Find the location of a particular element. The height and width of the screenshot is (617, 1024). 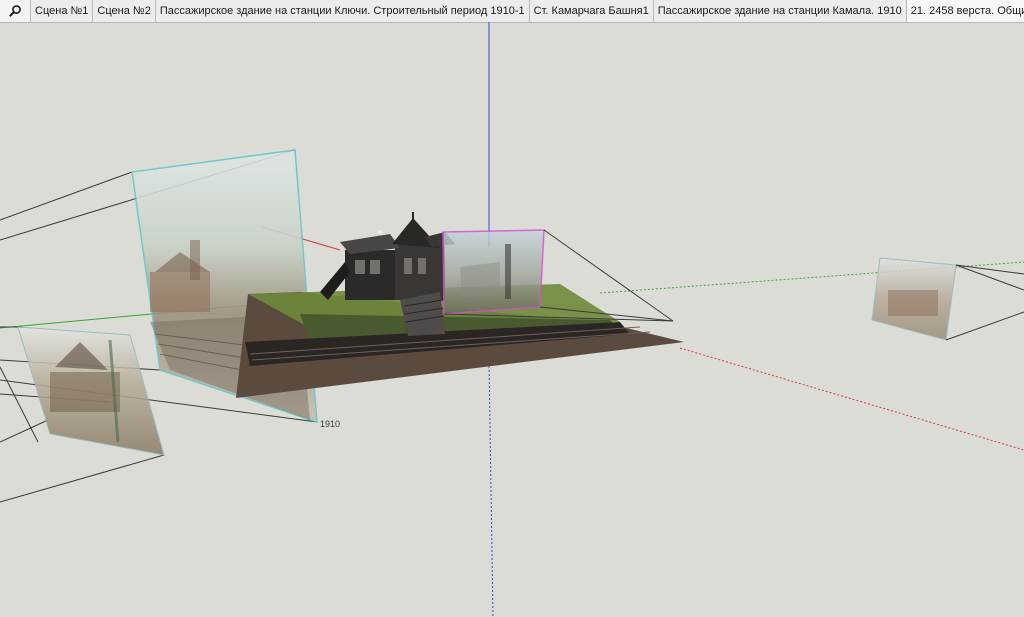

photo-plane-right is located at coordinates (947, 299).